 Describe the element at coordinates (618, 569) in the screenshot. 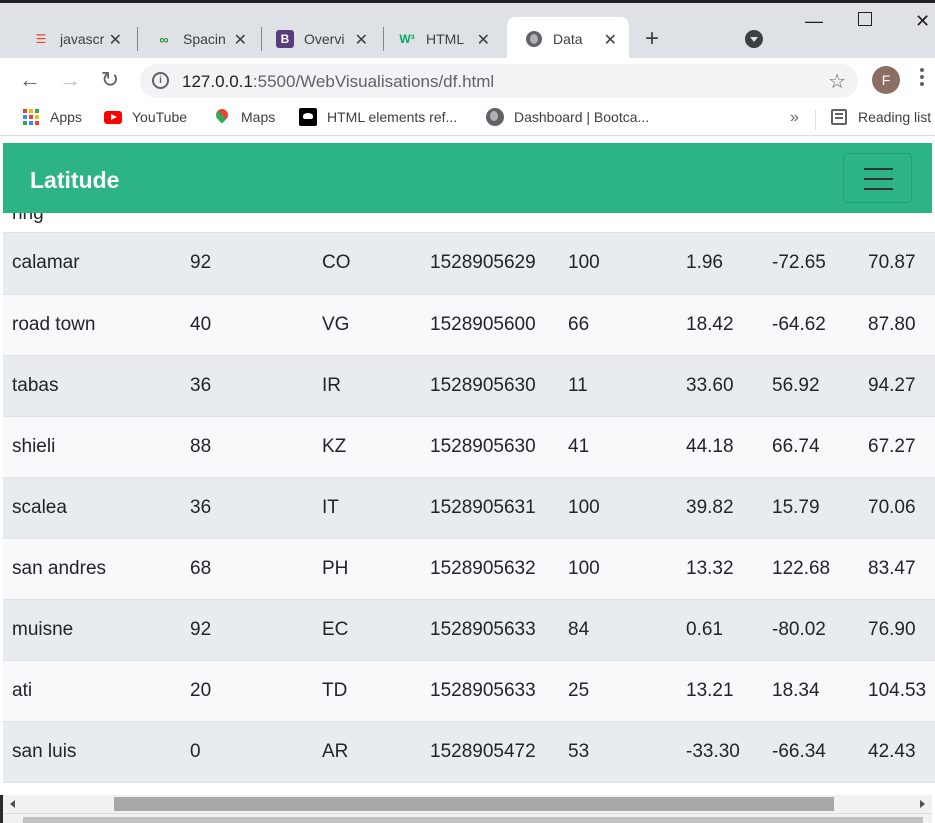

I see `table-cell: 100` at that location.